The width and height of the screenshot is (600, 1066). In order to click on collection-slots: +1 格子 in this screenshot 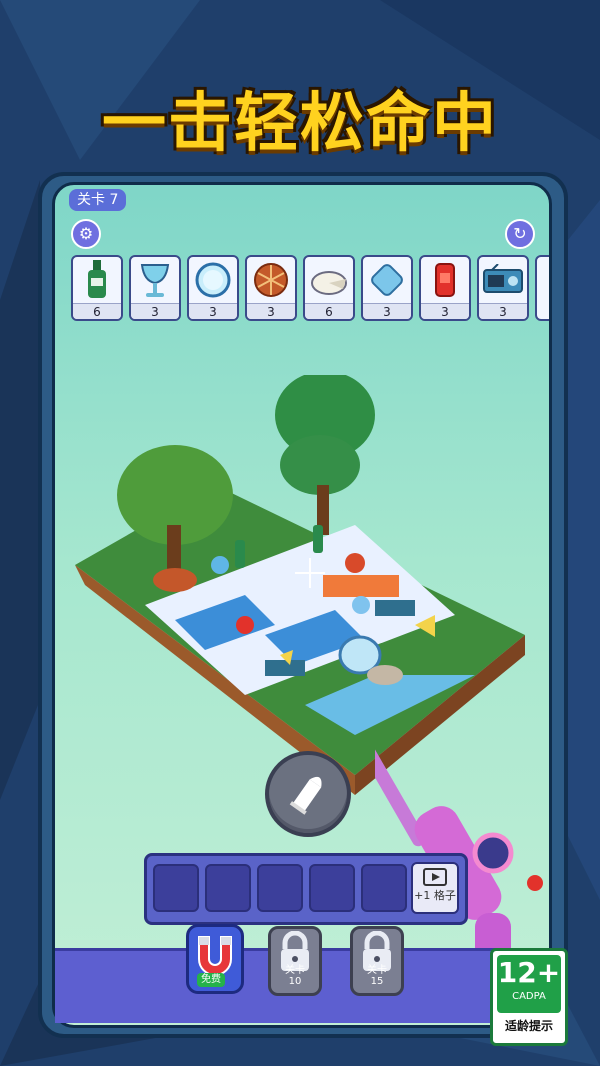, I will do `click(306, 889)`.